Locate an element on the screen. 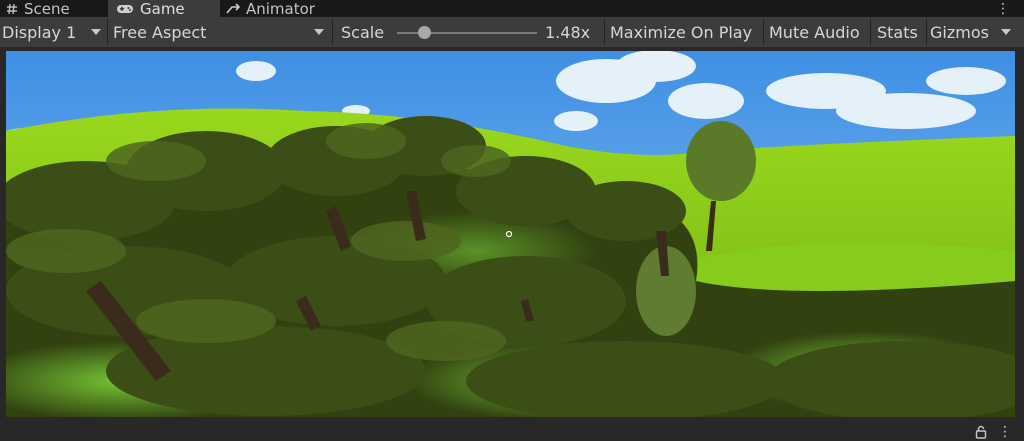 Image resolution: width=1024 pixels, height=441 pixels. tab-animator: Animator is located at coordinates (282, 9).